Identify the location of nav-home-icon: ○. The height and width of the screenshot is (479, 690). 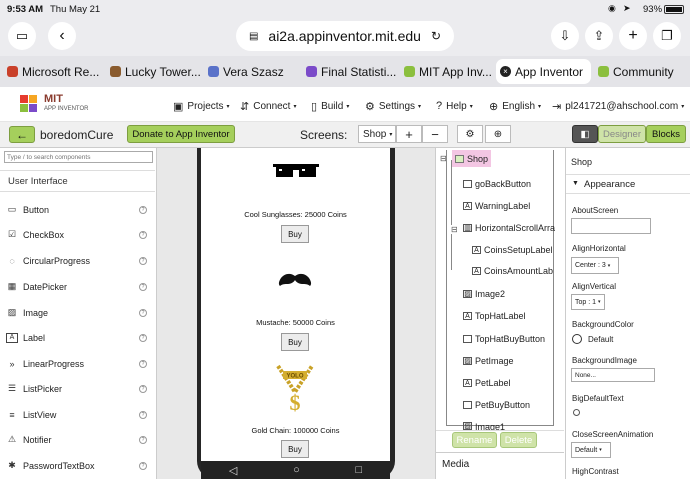
(296, 470).